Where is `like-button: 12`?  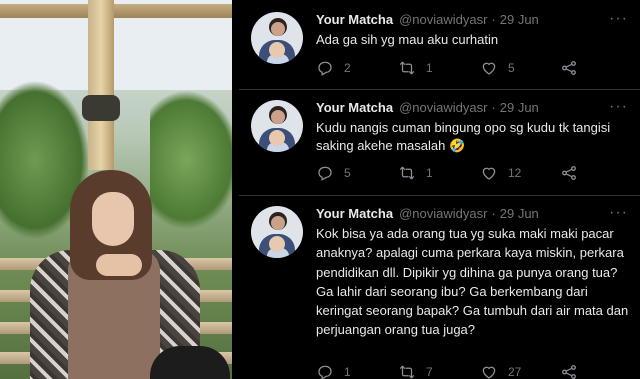 like-button: 12 is located at coordinates (500, 173).